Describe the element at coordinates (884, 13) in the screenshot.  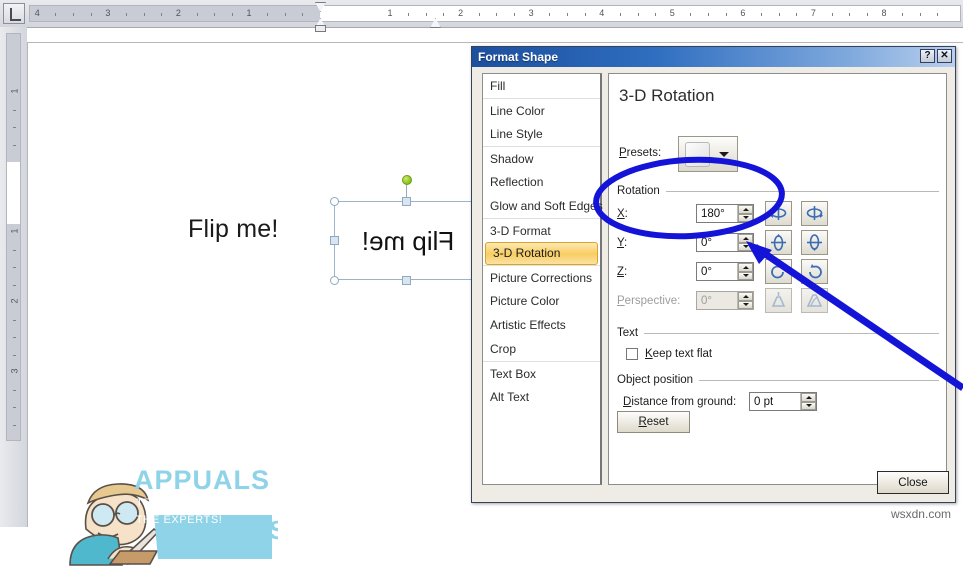
I see `ruler-number: 8` at that location.